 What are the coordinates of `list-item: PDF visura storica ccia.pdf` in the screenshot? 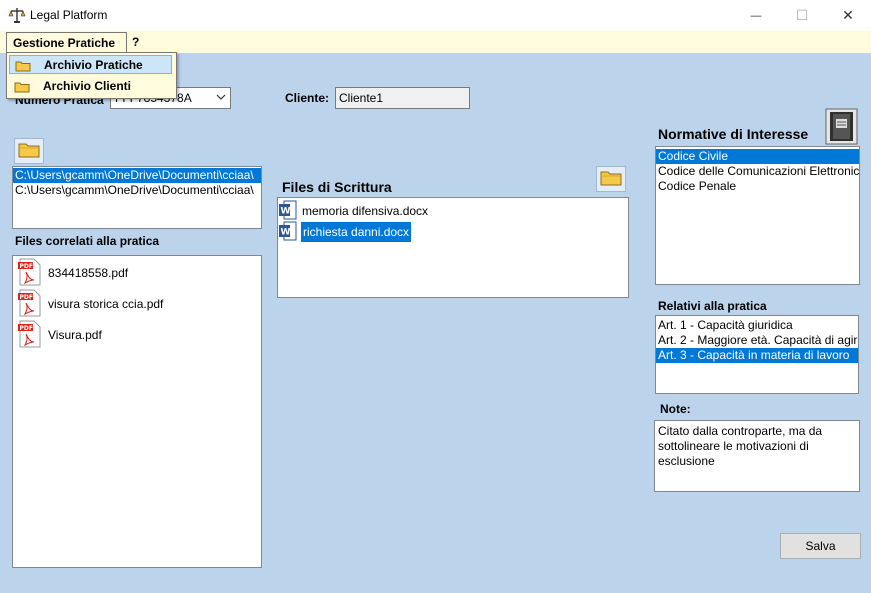 It's located at (89, 302).